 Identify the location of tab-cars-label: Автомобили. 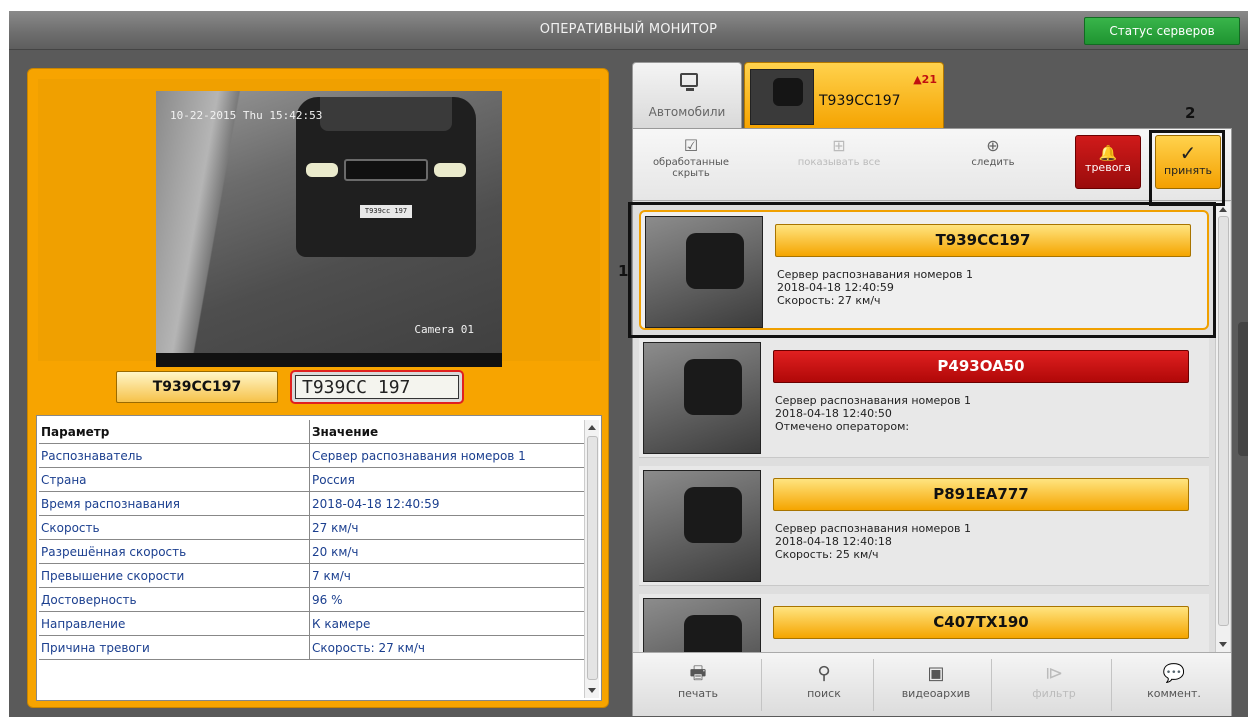
(687, 112).